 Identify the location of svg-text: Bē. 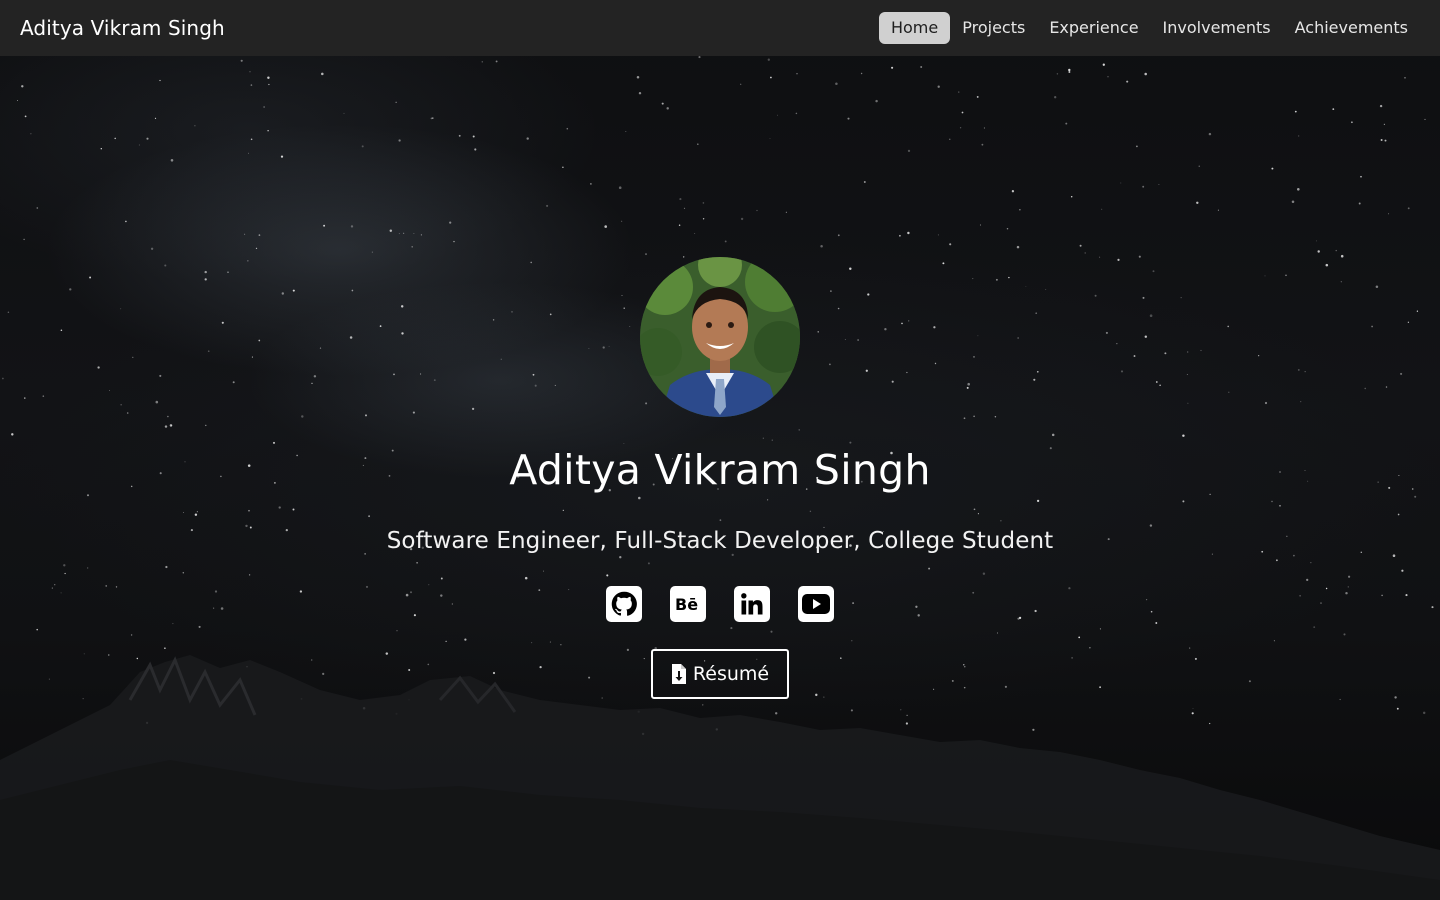
(686, 604).